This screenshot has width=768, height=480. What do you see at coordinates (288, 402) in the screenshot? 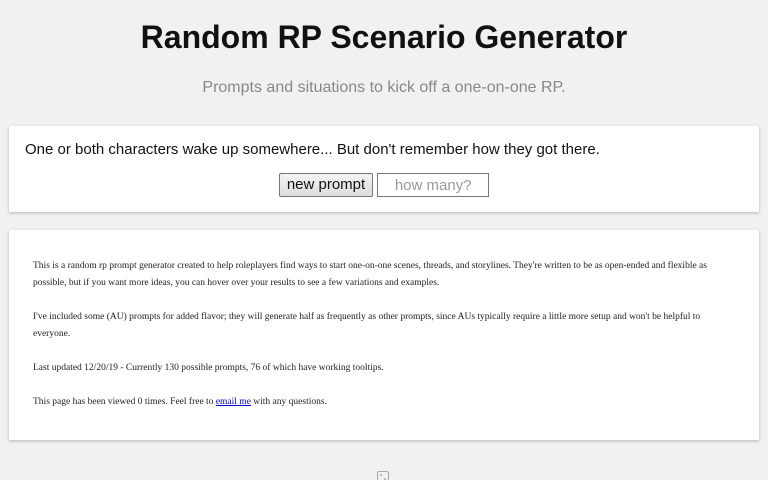
I see `views-text-suffix: with any questions.` at bounding box center [288, 402].